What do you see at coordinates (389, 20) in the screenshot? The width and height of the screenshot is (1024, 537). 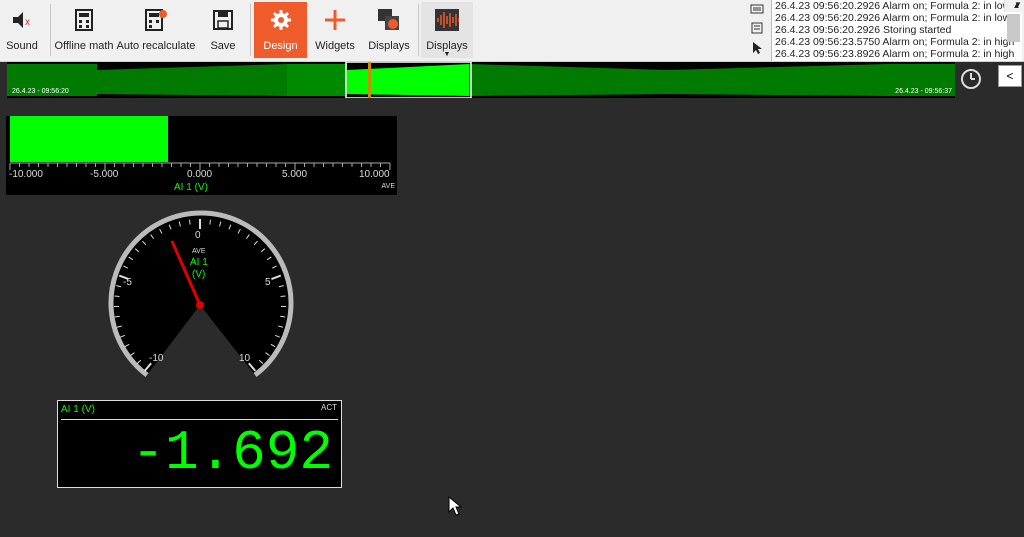 I see `displays-icon` at bounding box center [389, 20].